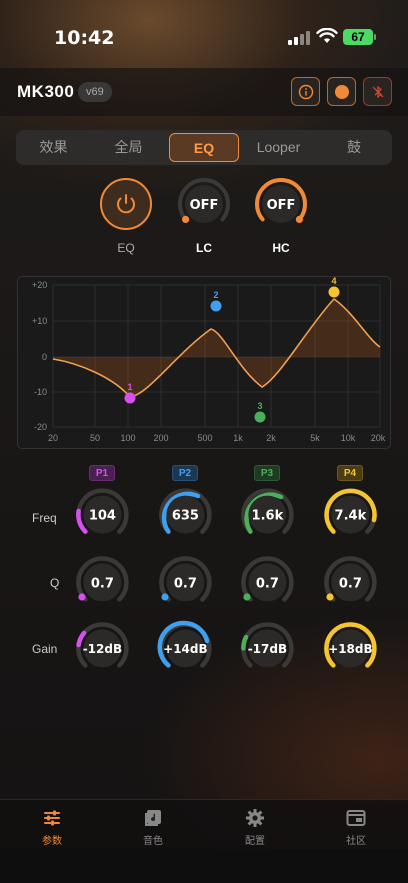 The width and height of the screenshot is (408, 883). Describe the element at coordinates (44, 357) in the screenshot. I see `y-tick: 0` at that location.